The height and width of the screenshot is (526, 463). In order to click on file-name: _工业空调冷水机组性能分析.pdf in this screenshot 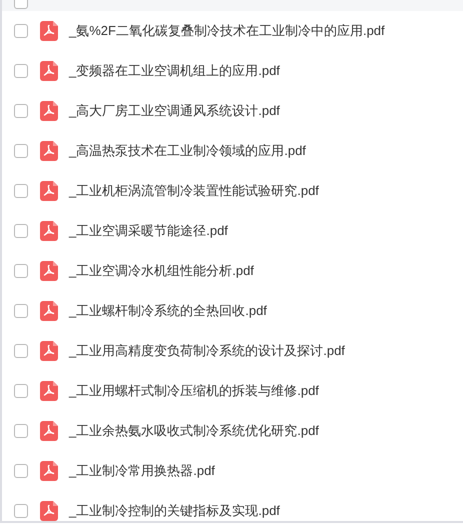, I will do `click(161, 271)`.